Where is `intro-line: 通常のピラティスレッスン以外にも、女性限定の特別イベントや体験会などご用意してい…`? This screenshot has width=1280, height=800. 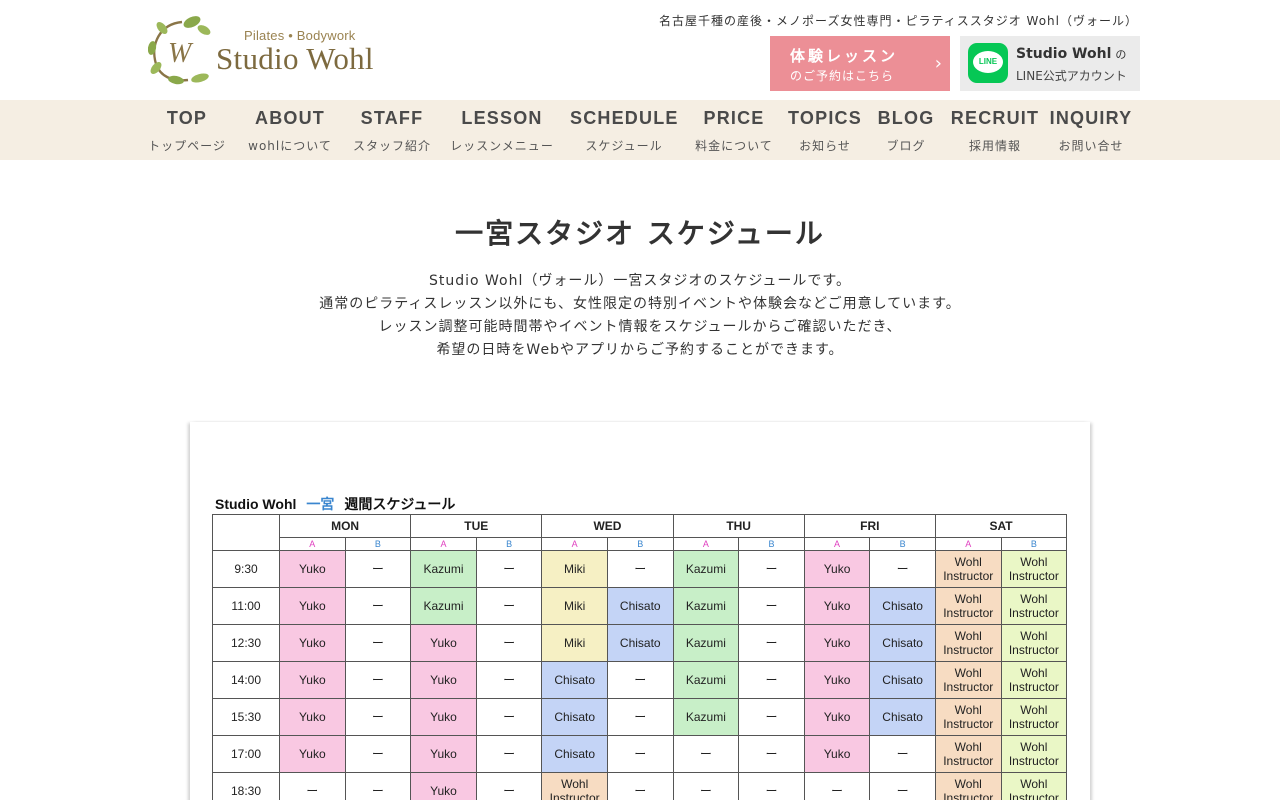 intro-line: 通常のピラティスレッスン以外にも、女性限定の特別イベントや体験会などご用意してい… is located at coordinates (640, 304).